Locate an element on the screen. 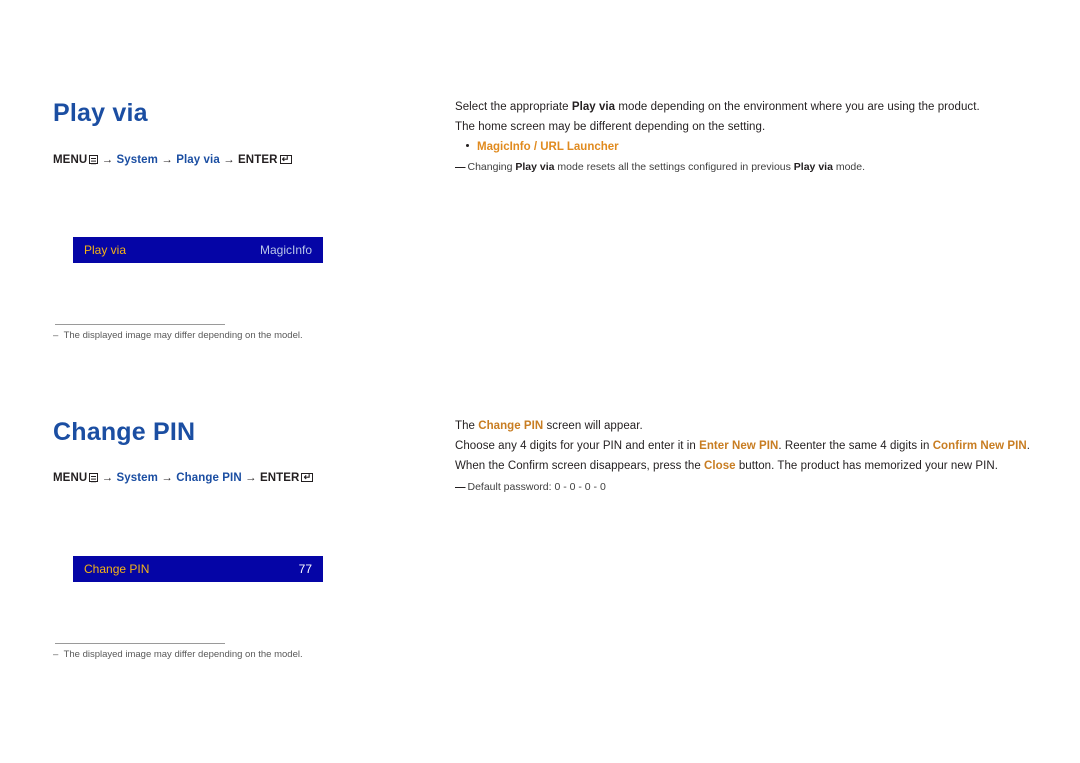  page-title-play-via: Play via is located at coordinates (100, 113).